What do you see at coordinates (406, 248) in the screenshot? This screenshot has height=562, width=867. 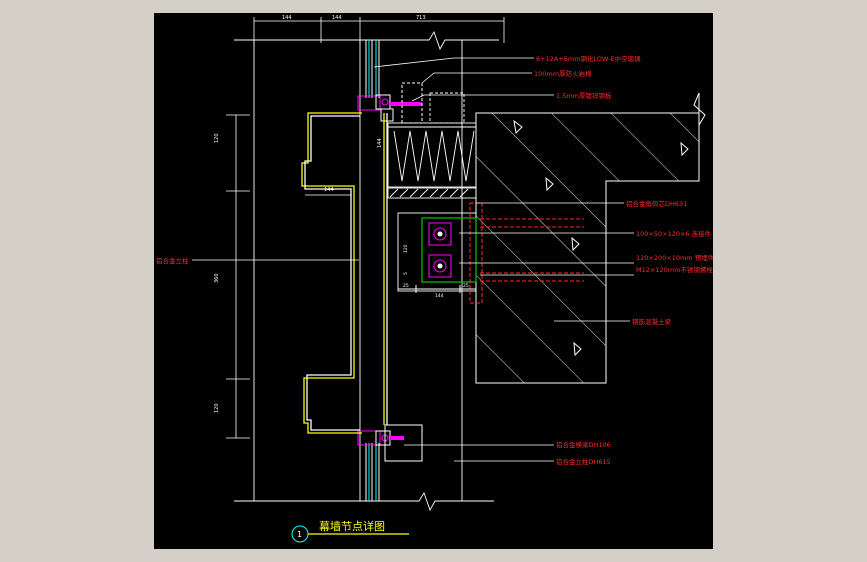 I see `bracket-side-dim-1: 120` at bounding box center [406, 248].